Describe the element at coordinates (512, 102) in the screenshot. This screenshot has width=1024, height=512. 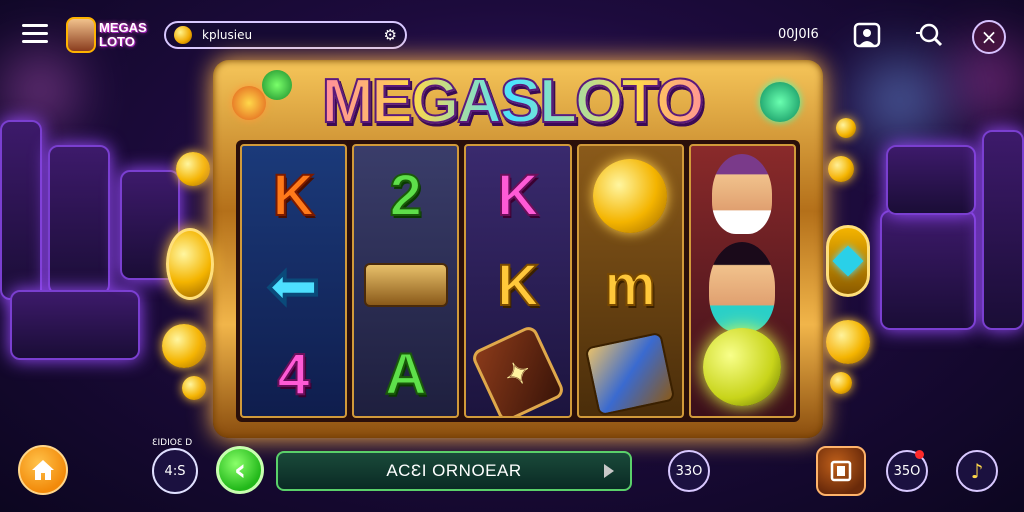
I see `game-title: MEGASLOTO` at that location.